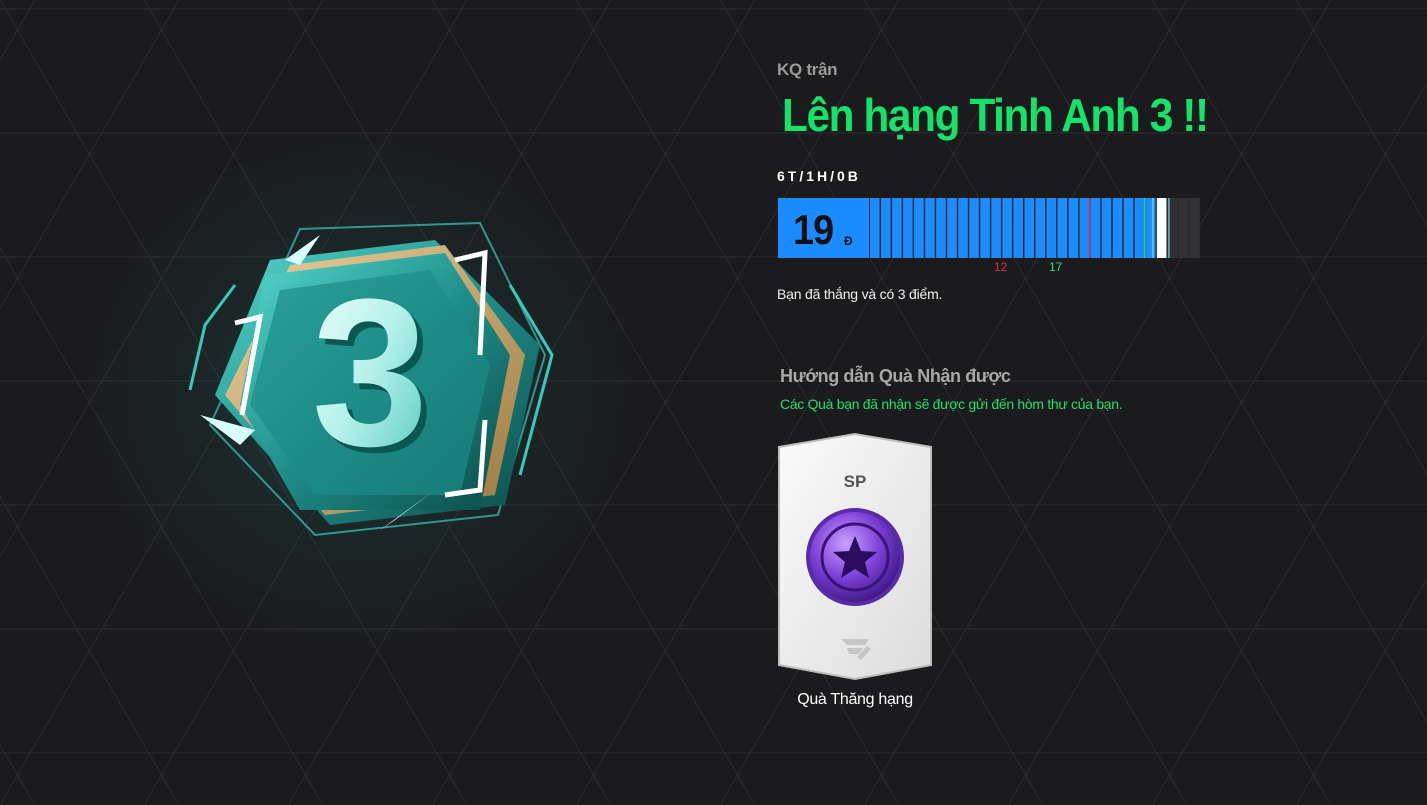  I want to click on reward-card, so click(855, 557).